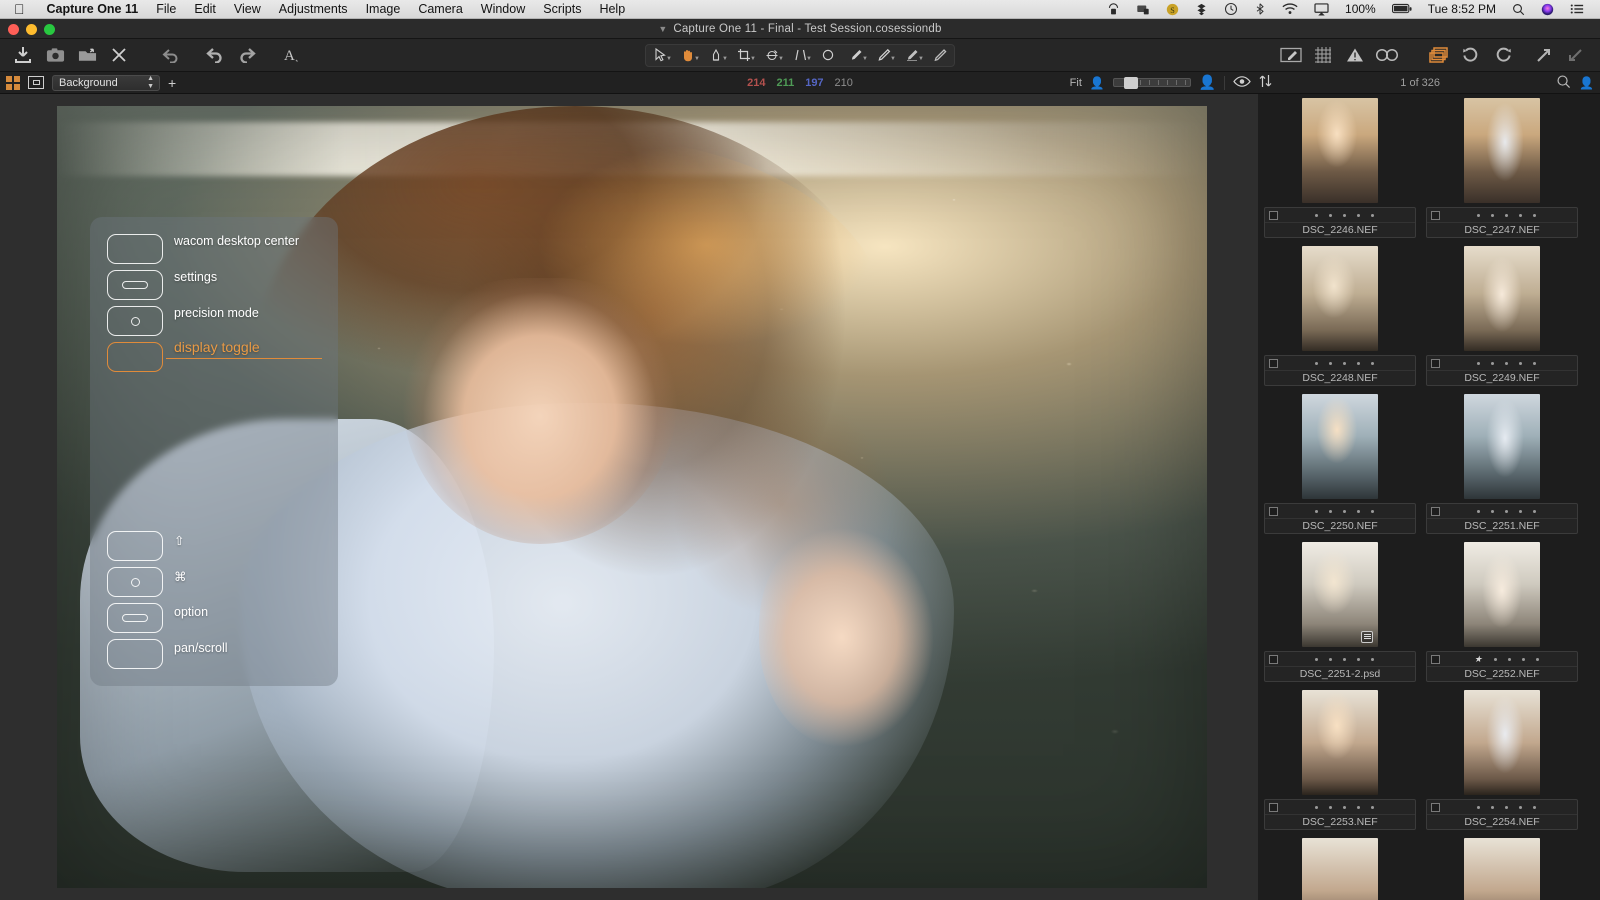 This screenshot has width=1600, height=900. I want to click on proof-view-icon, so click(1242, 83).